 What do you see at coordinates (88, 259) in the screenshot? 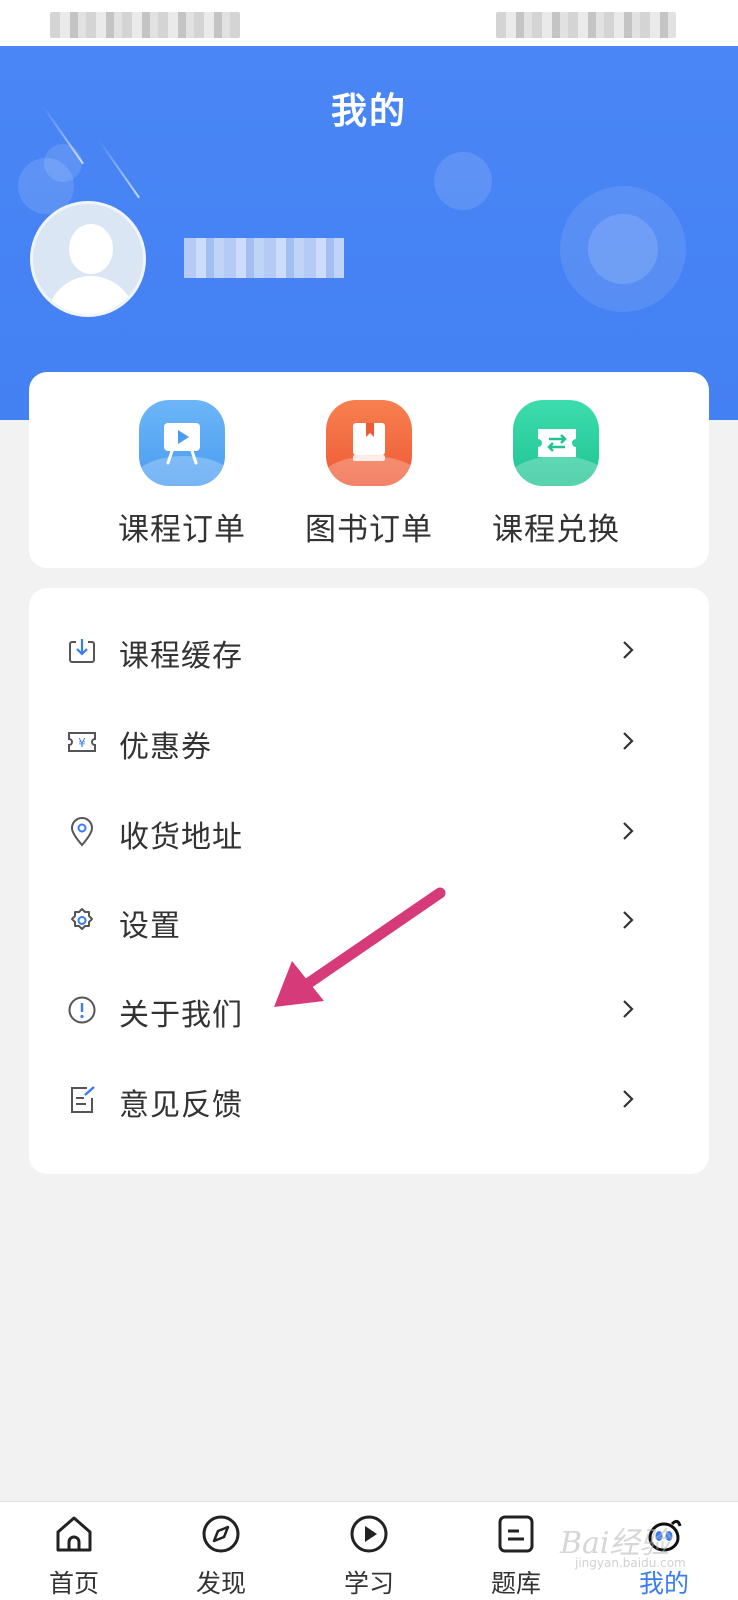
I see `avatar` at bounding box center [88, 259].